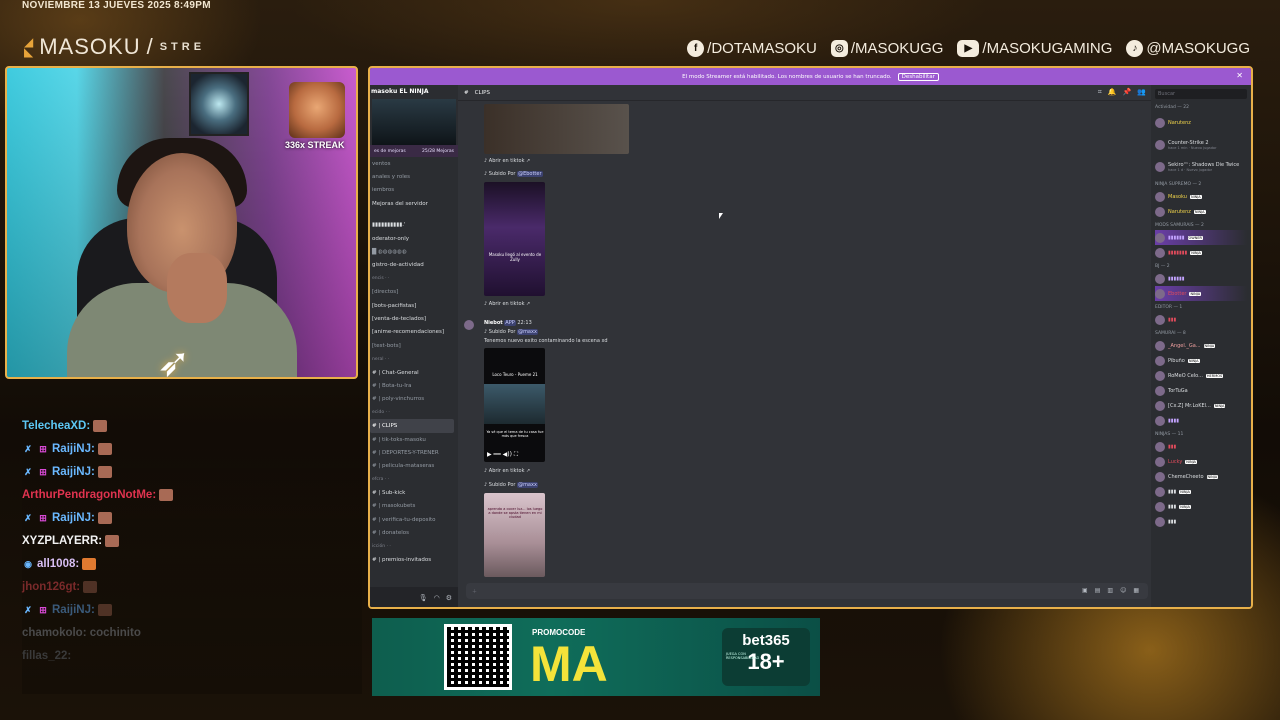 The width and height of the screenshot is (1280, 720). I want to click on member-item: Lucky NINJA, so click(1201, 461).